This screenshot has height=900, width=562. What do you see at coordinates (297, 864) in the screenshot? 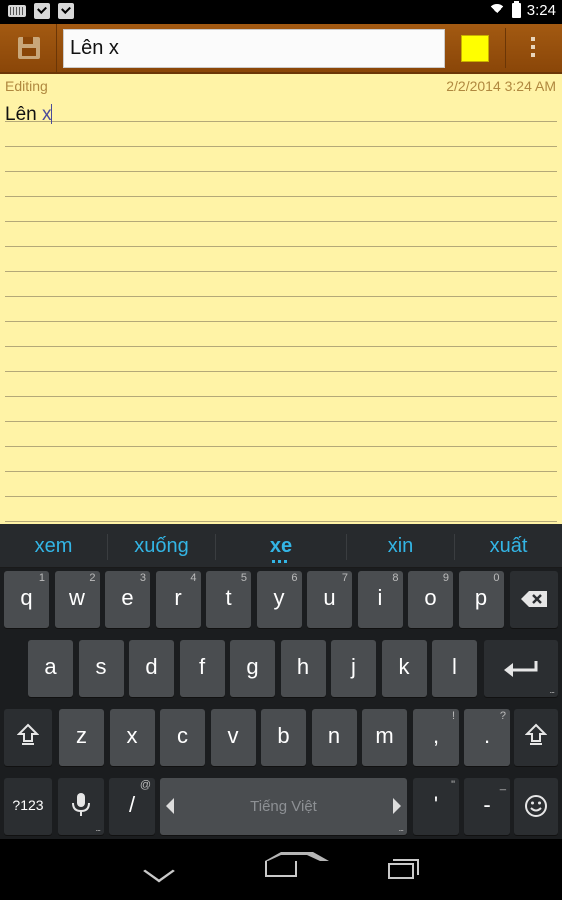
I see `home-icon` at bounding box center [297, 864].